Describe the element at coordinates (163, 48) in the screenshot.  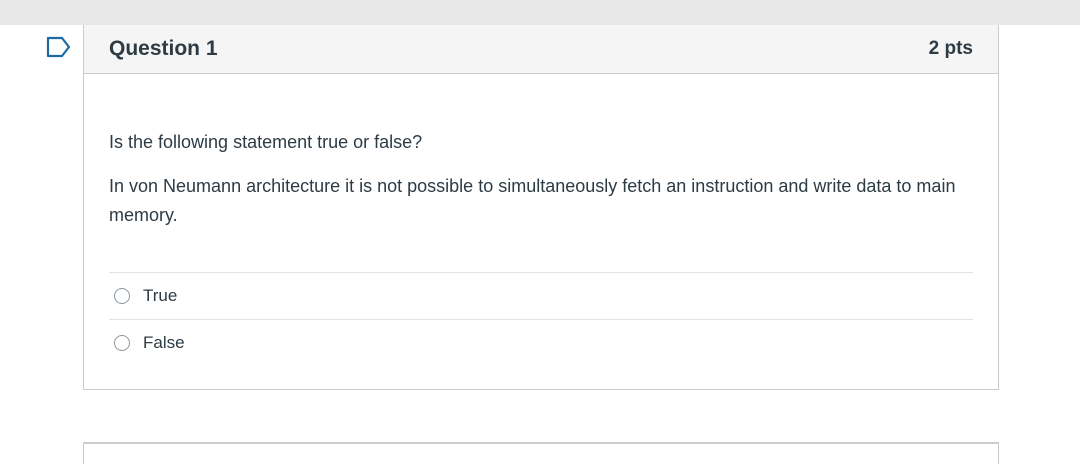
I see `question-title: Question 1` at that location.